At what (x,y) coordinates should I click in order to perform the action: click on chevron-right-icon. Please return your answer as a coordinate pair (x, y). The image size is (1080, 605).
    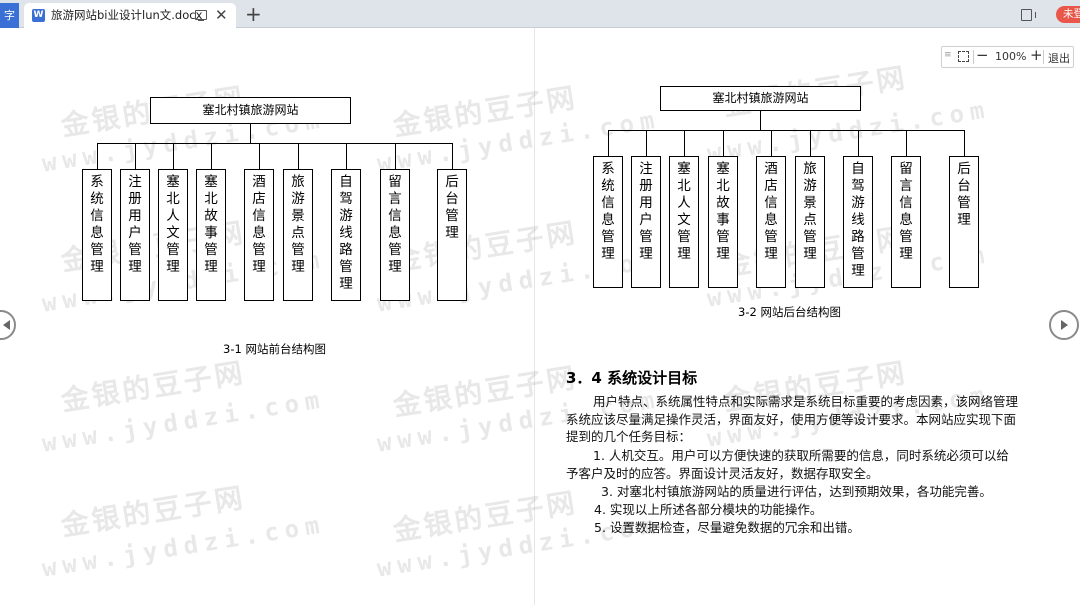
    Looking at the image, I should click on (1064, 325).